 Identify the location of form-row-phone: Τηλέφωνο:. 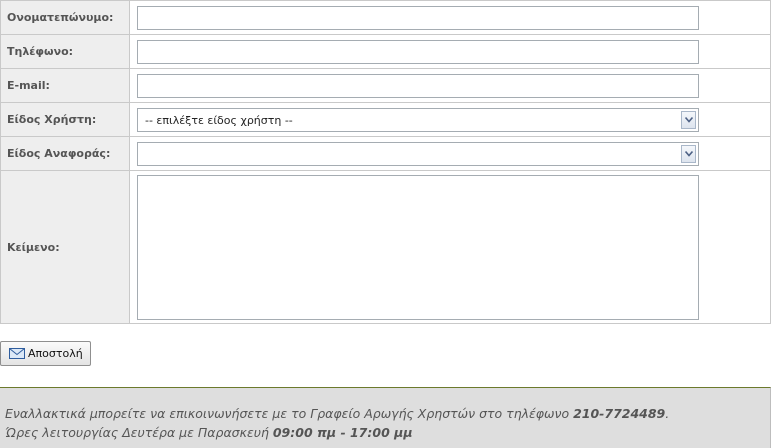
(385, 51).